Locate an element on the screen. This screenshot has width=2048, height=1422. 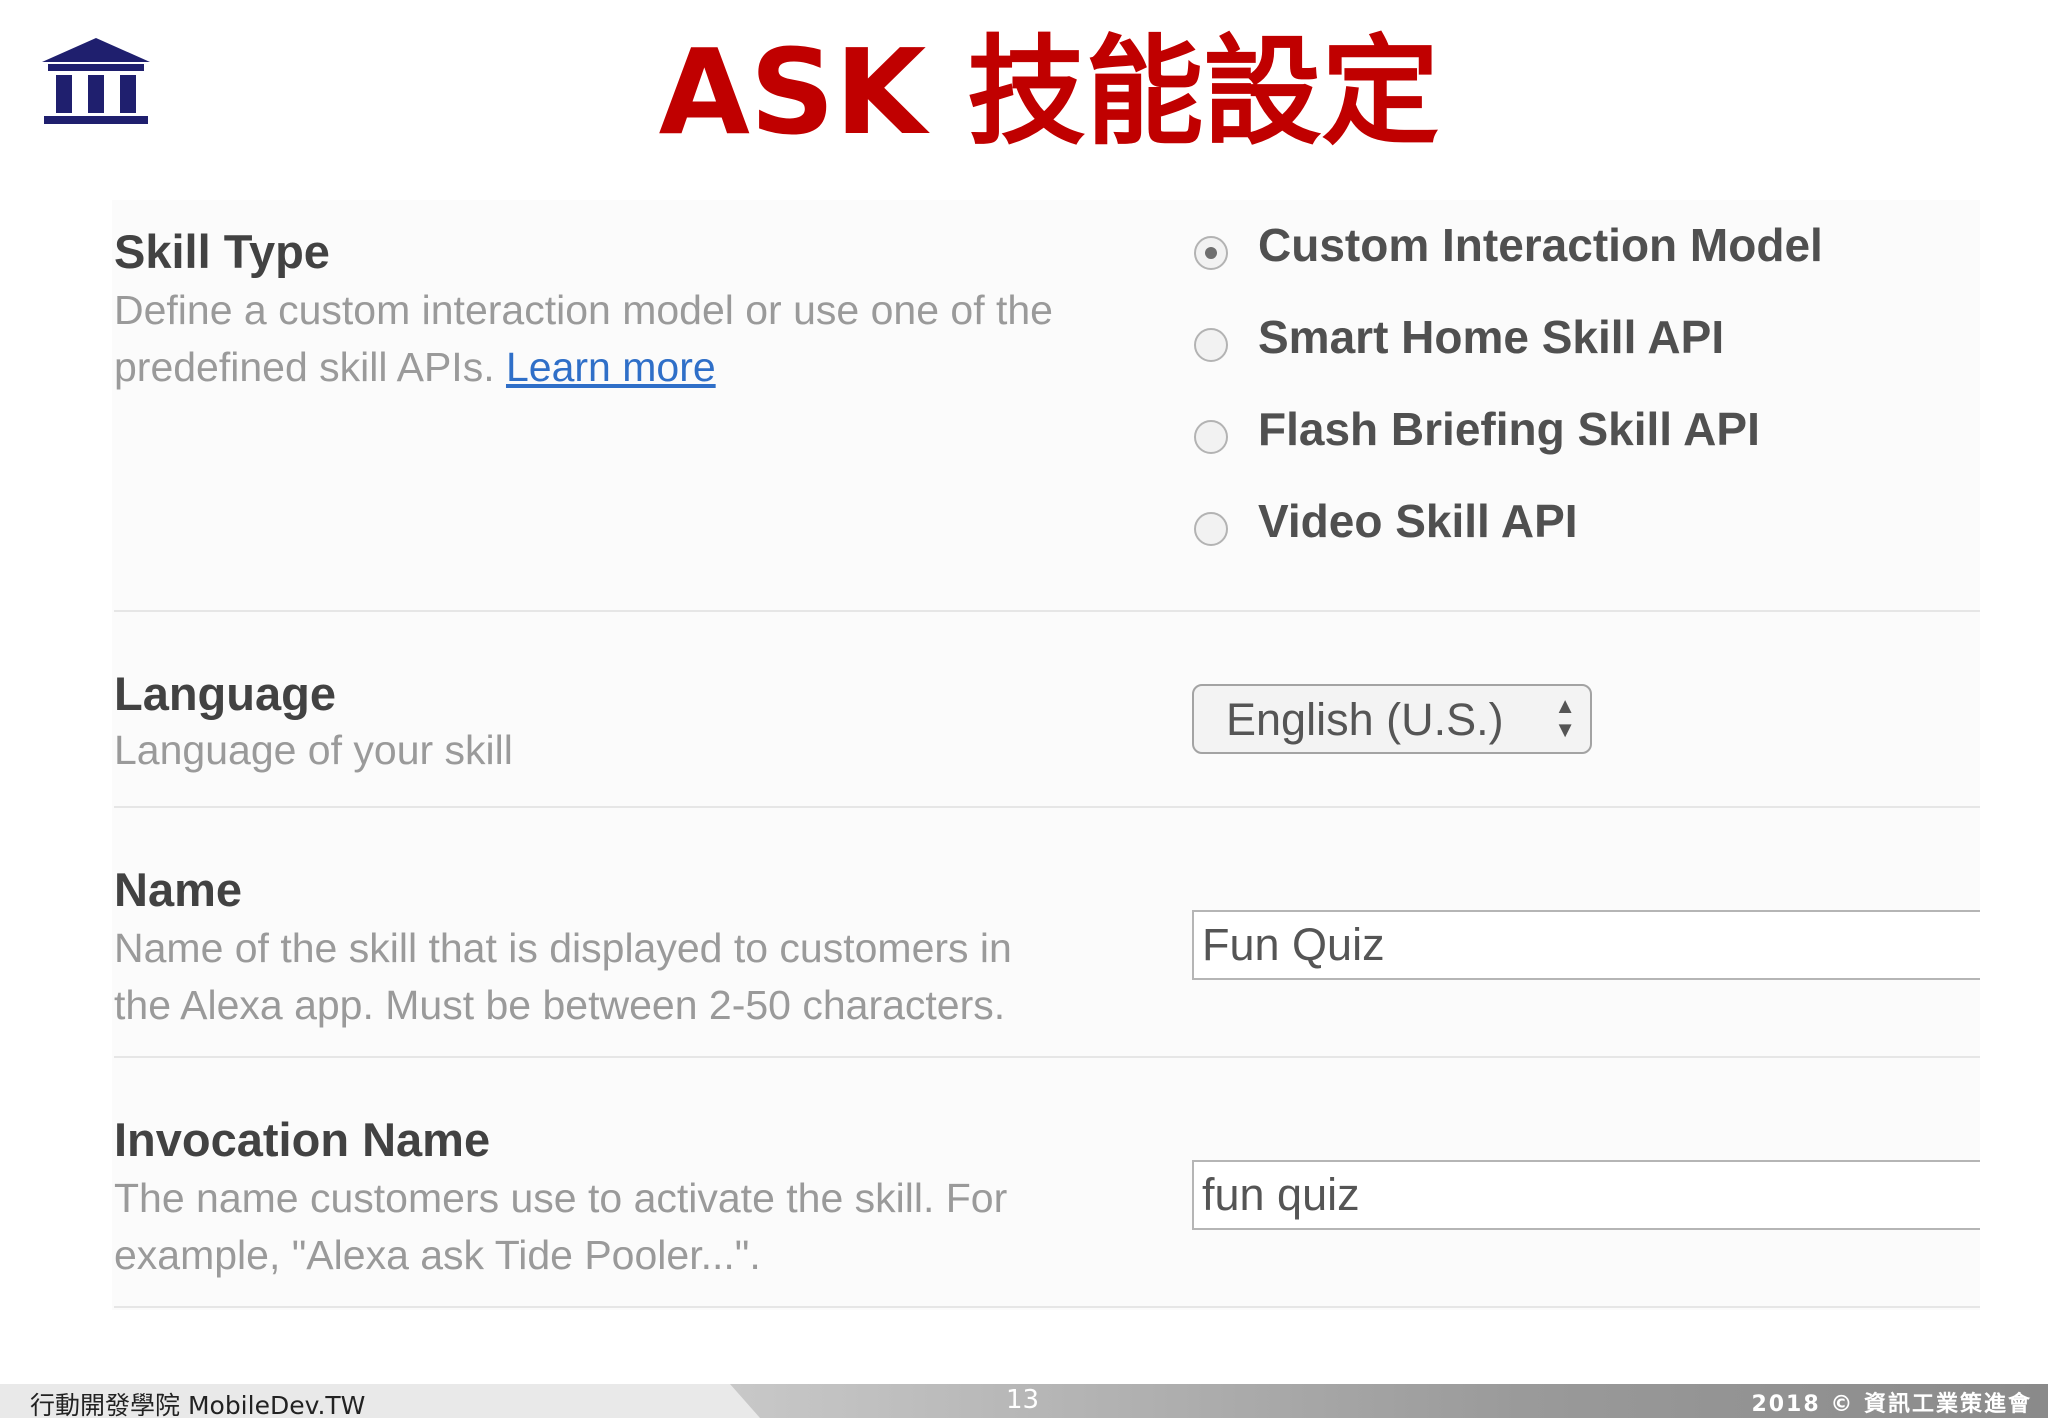
language-select: English (U.S.) ▲ ▼ is located at coordinates (1392, 719).